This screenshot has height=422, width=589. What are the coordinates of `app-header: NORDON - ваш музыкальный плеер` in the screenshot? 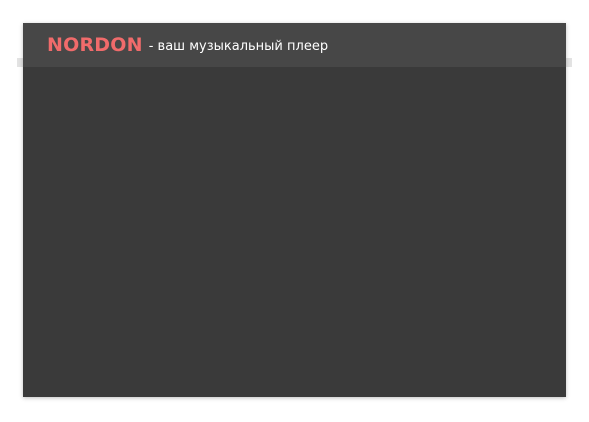 It's located at (294, 45).